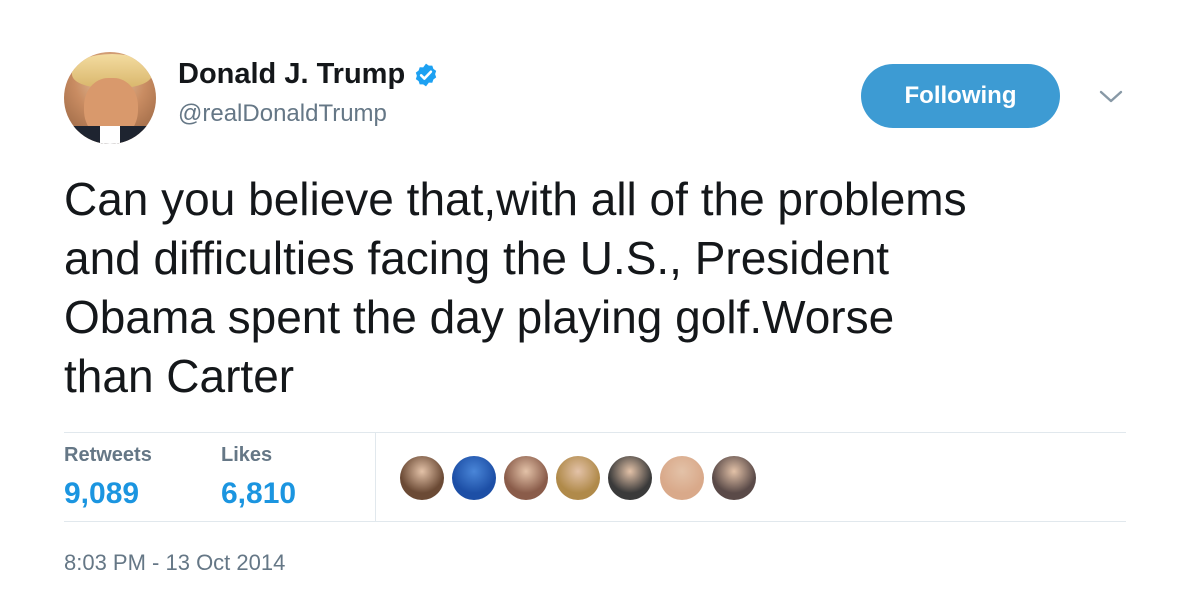 The height and width of the screenshot is (595, 1199). What do you see at coordinates (630, 478) in the screenshot?
I see `avatar-photo-man-dark-icon` at bounding box center [630, 478].